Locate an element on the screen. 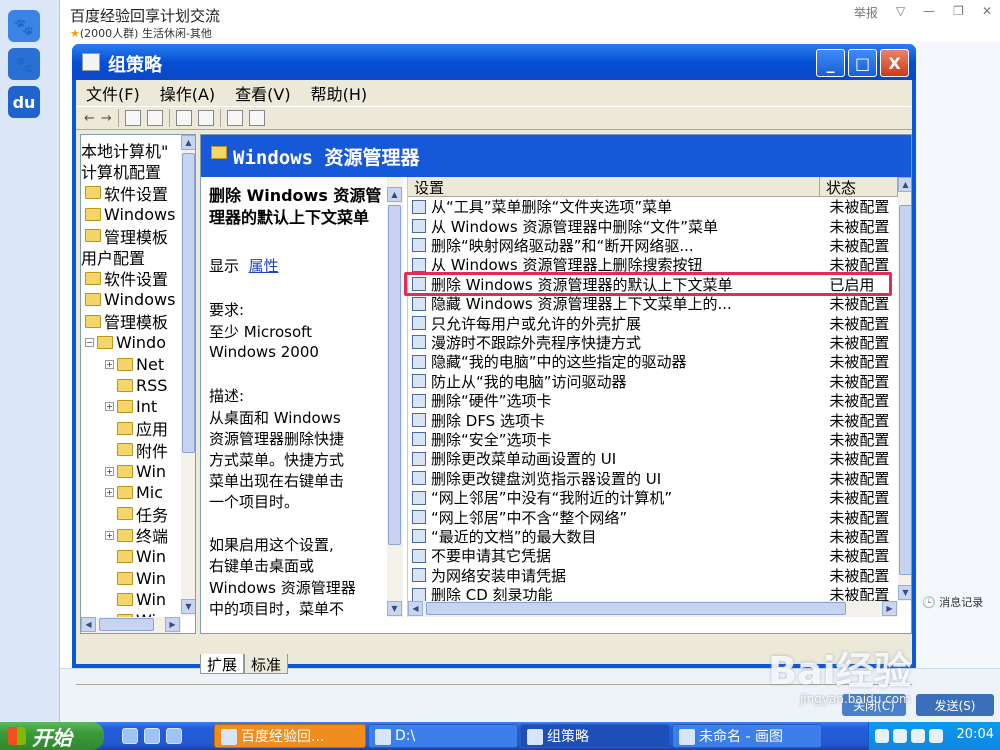 The height and width of the screenshot is (750, 1000). tree-vertical-scrollbar: ▲ ▼ is located at coordinates (188, 375).